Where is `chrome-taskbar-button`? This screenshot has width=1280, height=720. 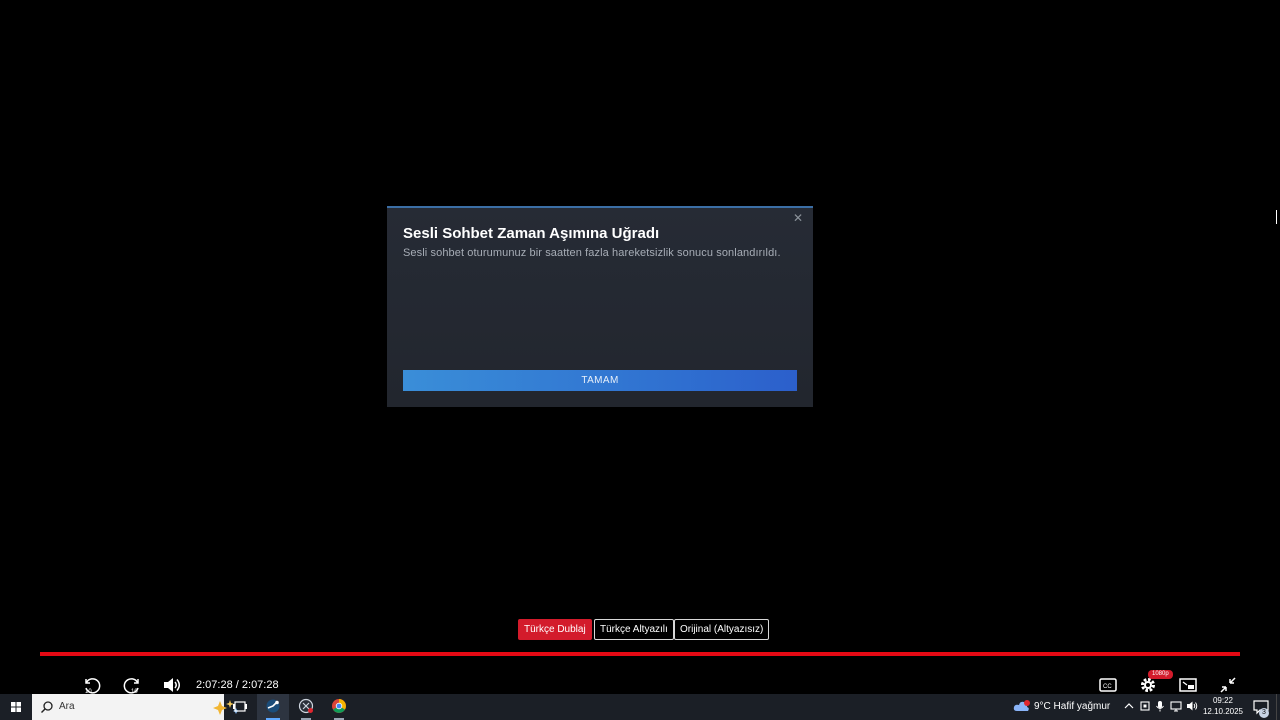
chrome-taskbar-button is located at coordinates (339, 707).